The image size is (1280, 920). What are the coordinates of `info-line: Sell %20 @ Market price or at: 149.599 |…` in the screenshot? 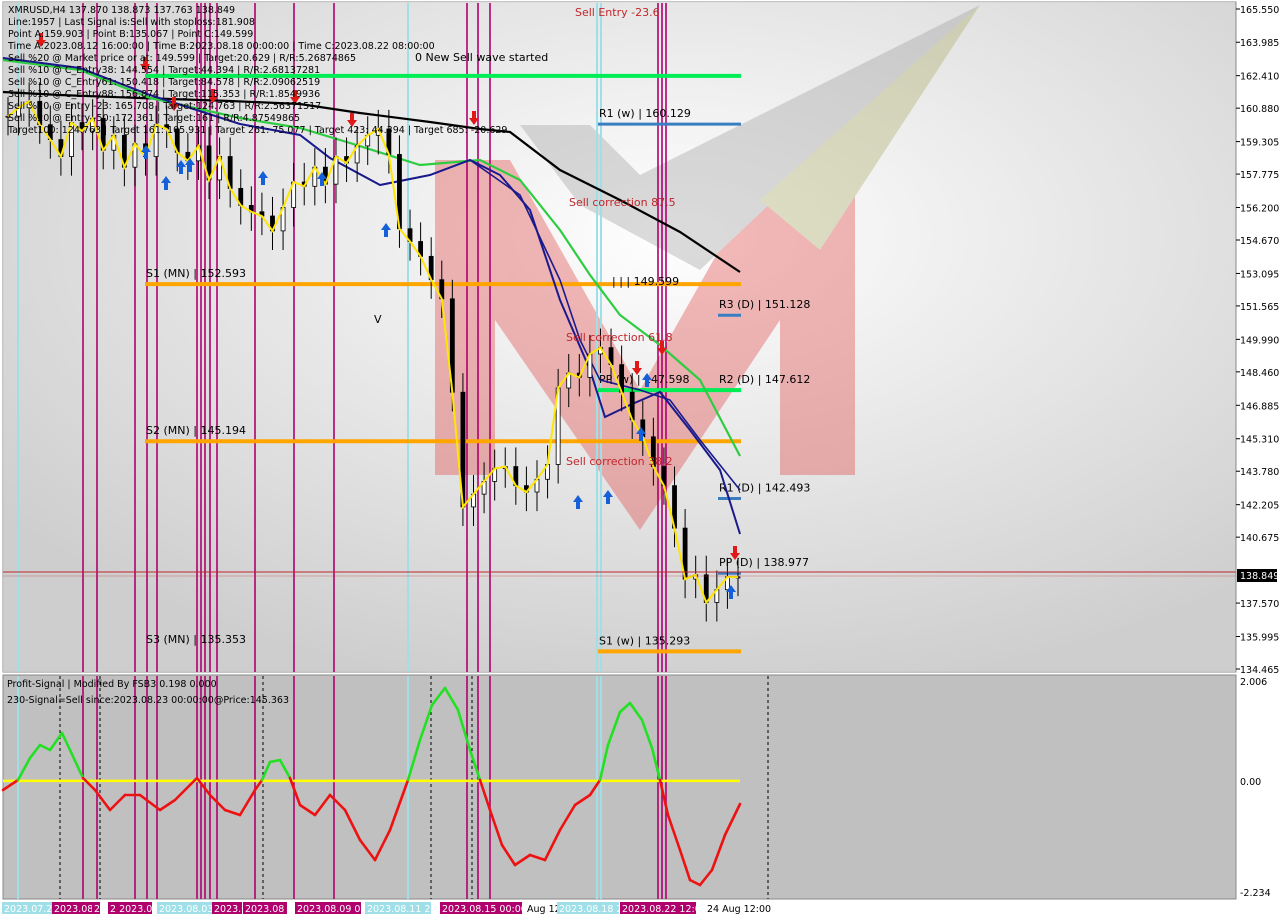 It's located at (182, 58).